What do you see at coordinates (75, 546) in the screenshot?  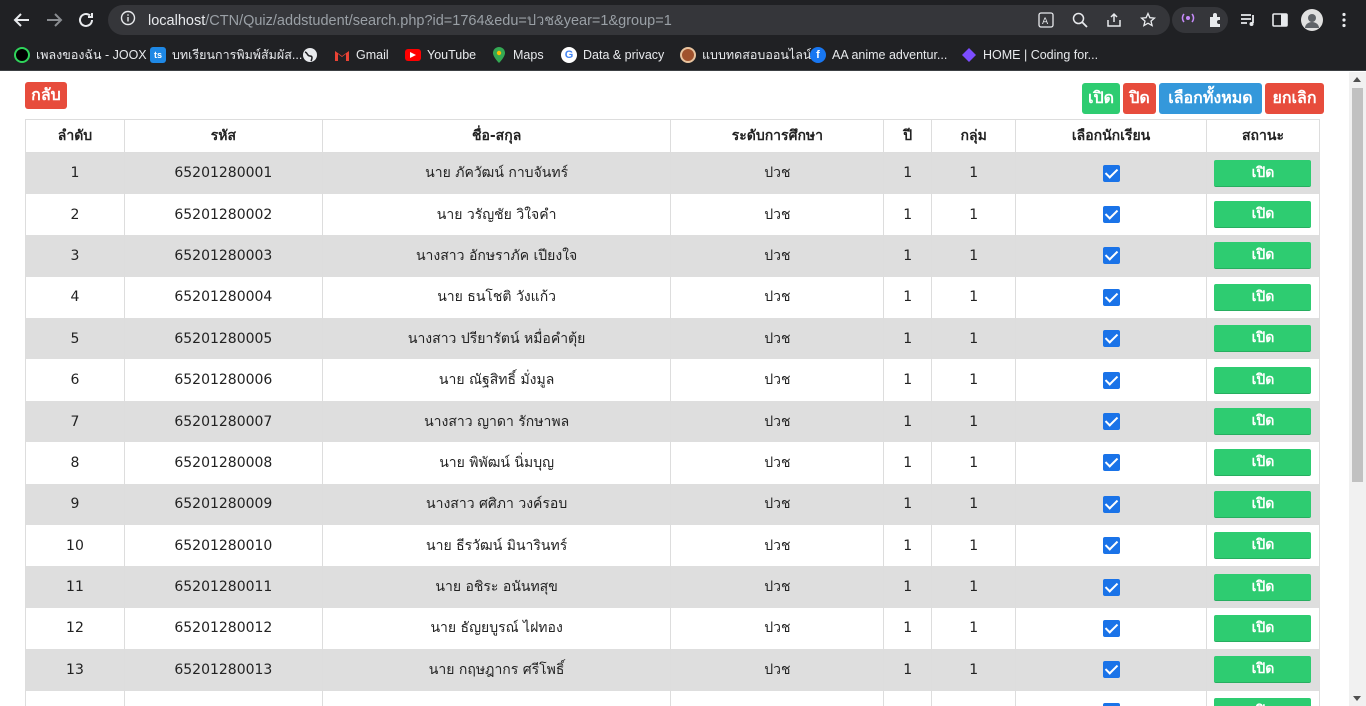 I see `cell-order: 10` at bounding box center [75, 546].